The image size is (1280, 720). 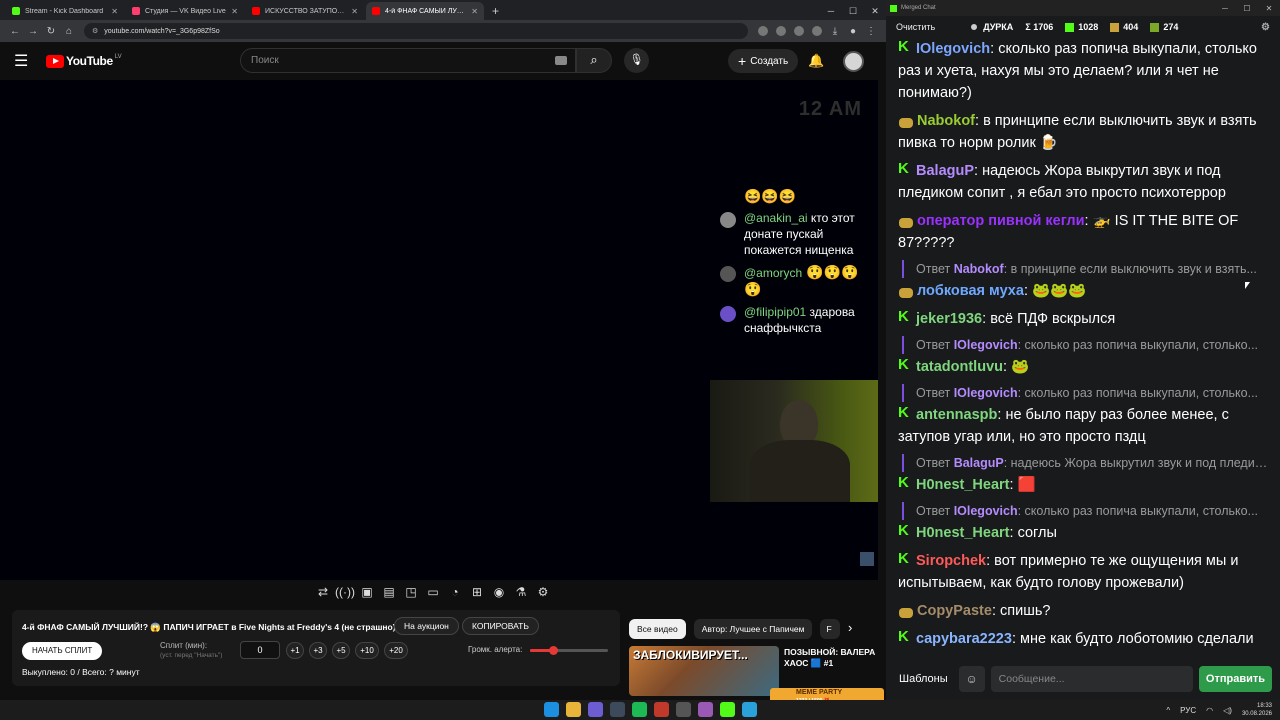 I want to click on chat-username: antennaspb, so click(x=956, y=415).